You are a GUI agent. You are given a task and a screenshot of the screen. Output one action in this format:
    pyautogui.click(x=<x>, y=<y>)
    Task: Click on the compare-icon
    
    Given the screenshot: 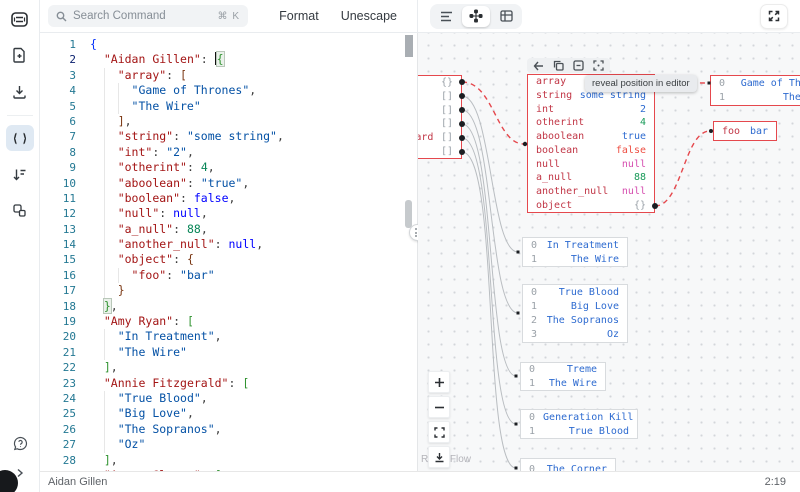 What is the action you would take?
    pyautogui.click(x=20, y=210)
    